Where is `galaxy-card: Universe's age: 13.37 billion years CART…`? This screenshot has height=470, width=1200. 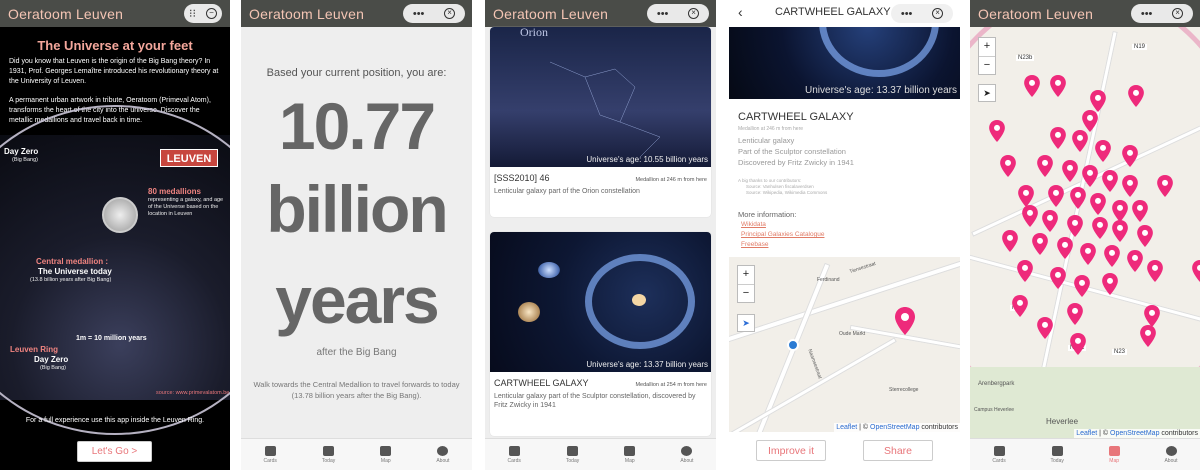 galaxy-card: Universe's age: 13.37 billion years CART… is located at coordinates (600, 334).